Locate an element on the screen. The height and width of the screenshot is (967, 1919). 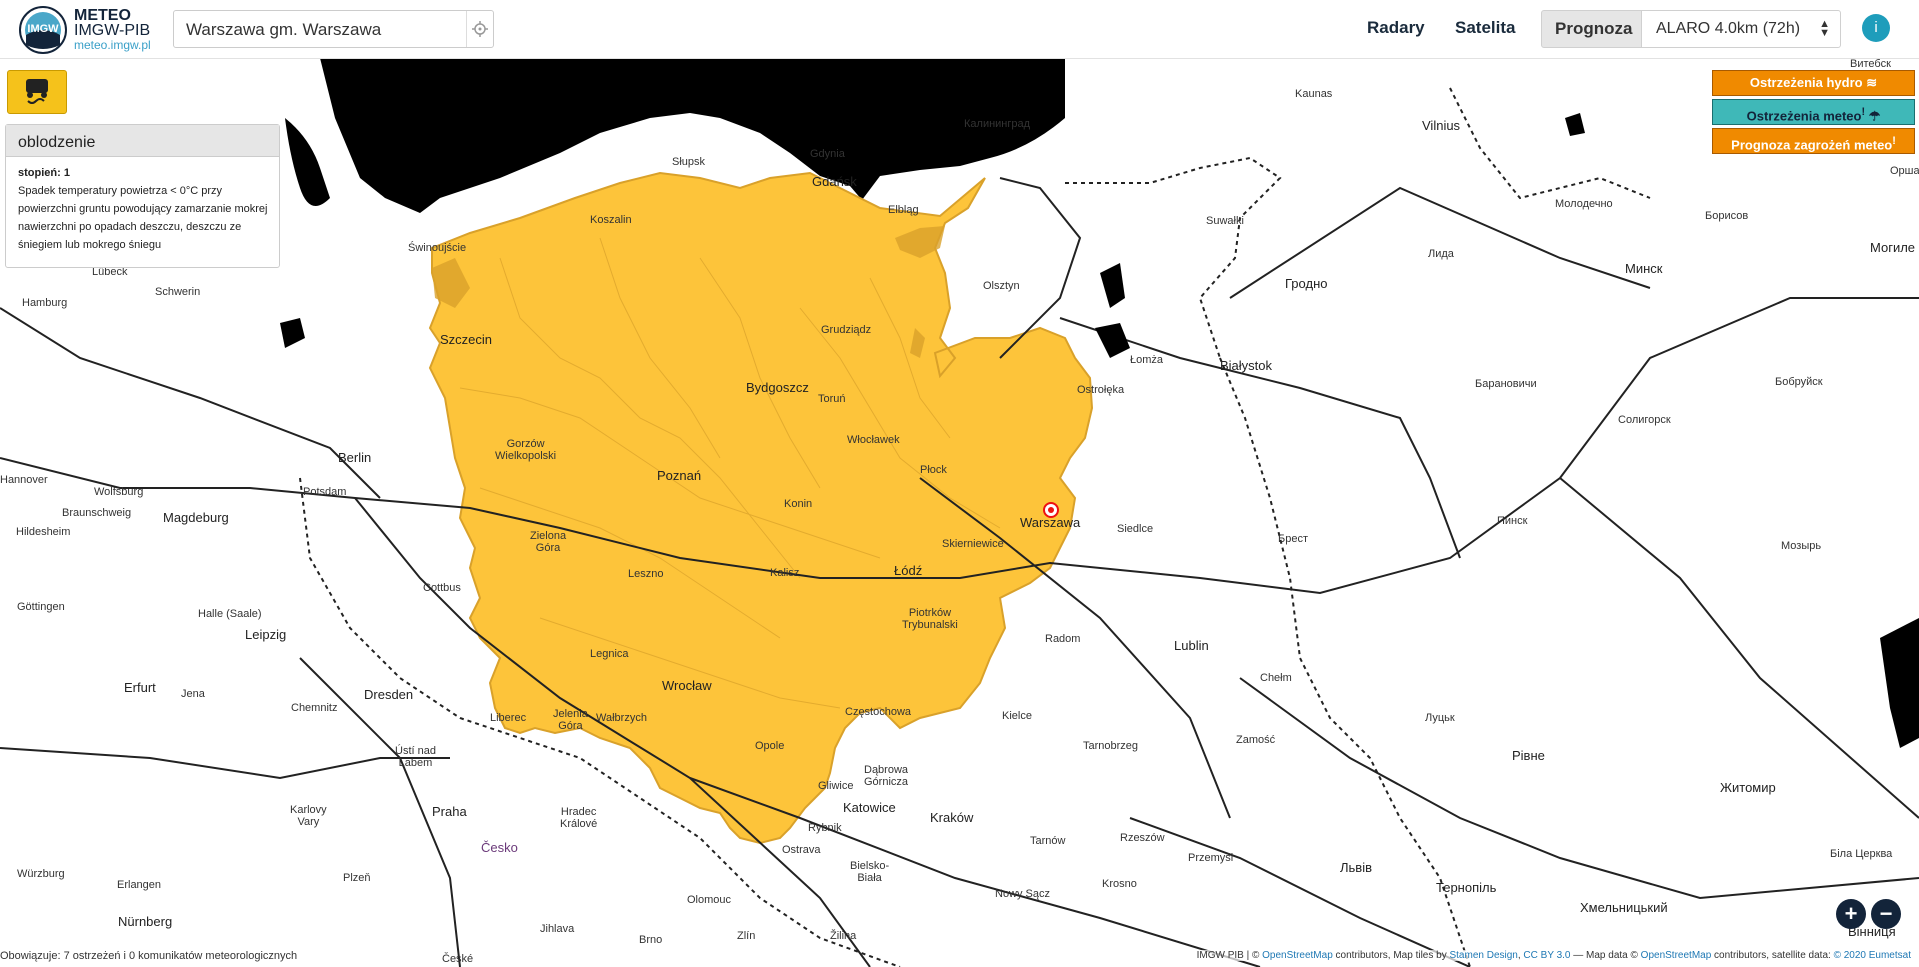
attribution-text: — Map data © is located at coordinates (1605, 955).